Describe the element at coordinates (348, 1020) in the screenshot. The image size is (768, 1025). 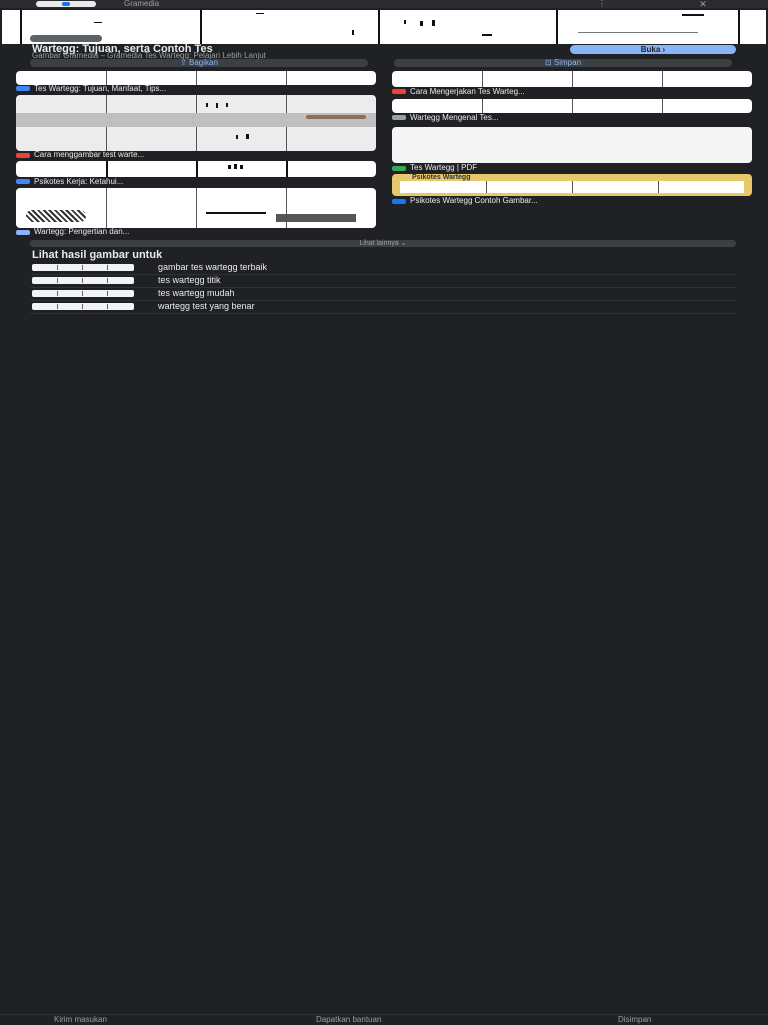
I see `help-link: Dapatkan bantuan` at that location.